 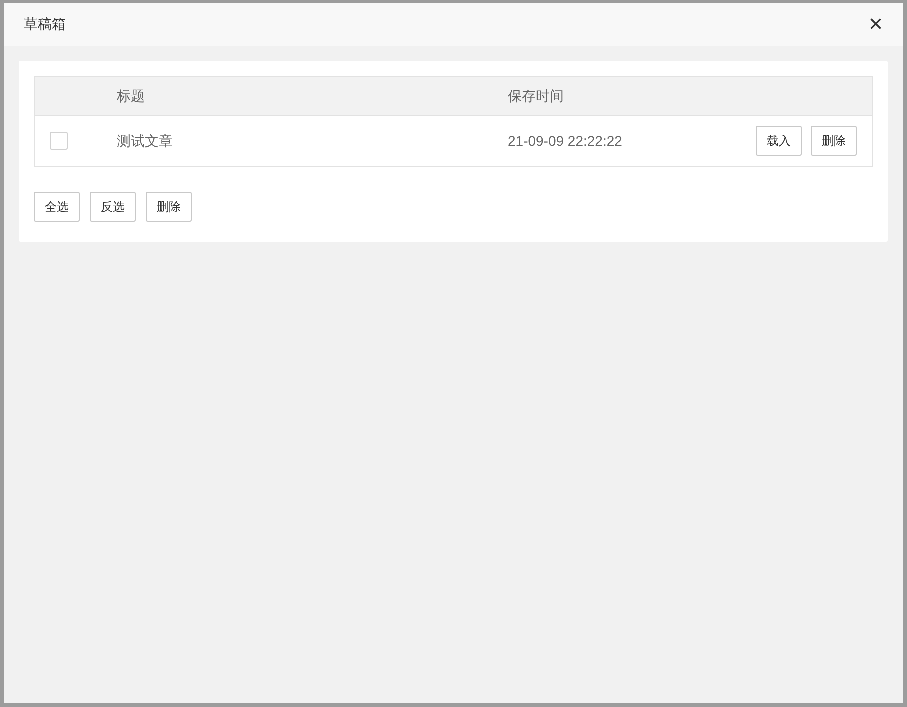 What do you see at coordinates (45, 24) in the screenshot?
I see `window-title: 草稿箱` at bounding box center [45, 24].